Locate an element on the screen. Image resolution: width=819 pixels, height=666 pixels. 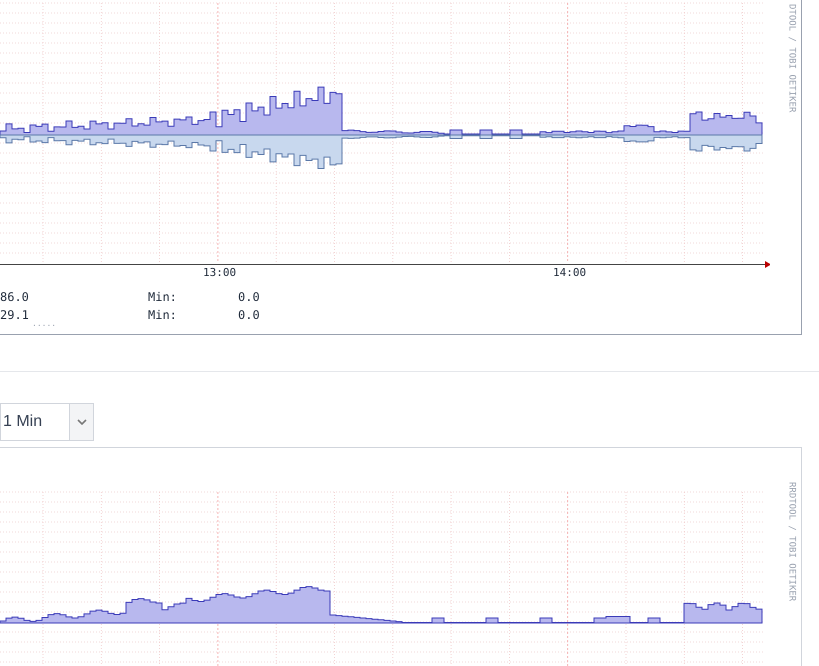
x-tick-label: 13:00 is located at coordinates (219, 273).